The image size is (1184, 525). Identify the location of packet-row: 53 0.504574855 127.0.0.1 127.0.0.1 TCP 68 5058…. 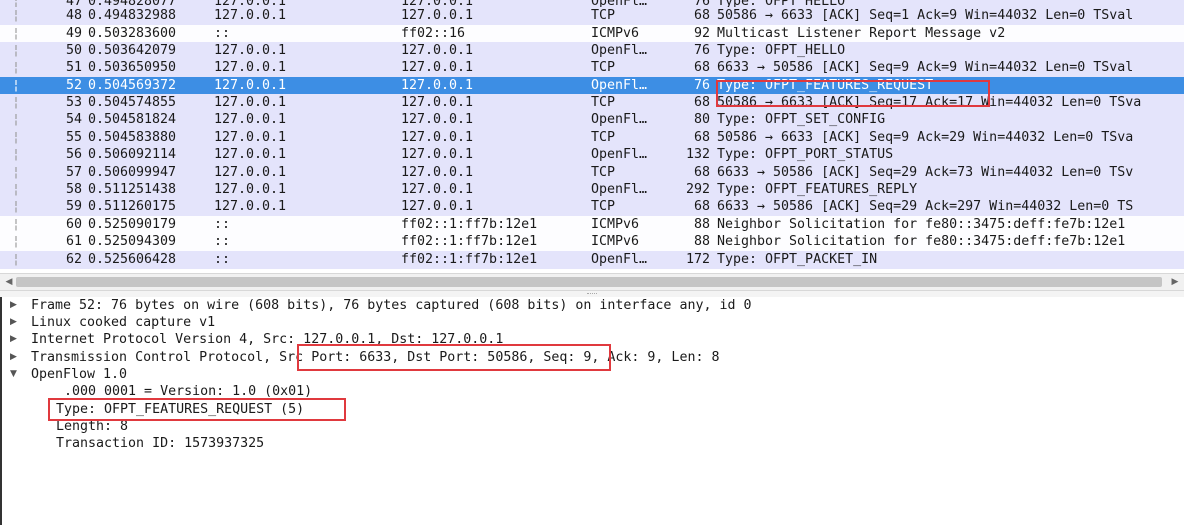
(592, 103).